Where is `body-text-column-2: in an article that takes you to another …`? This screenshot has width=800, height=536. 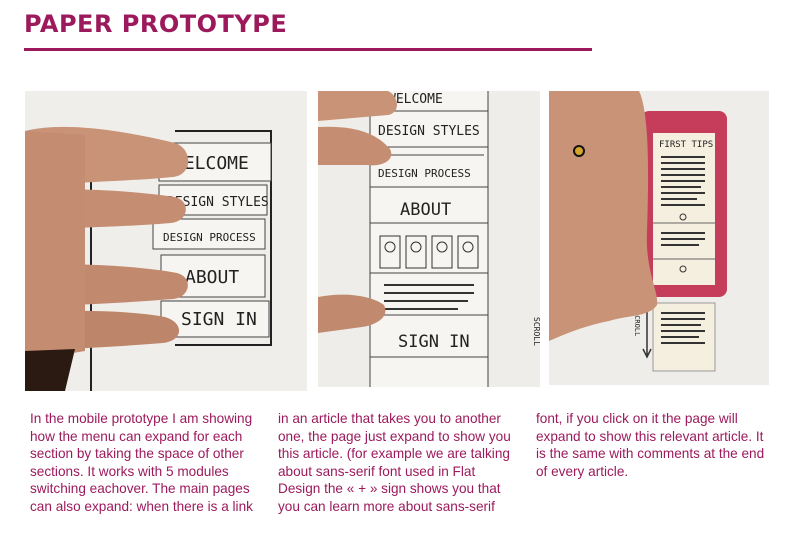
body-text-column-2: in an article that takes you to another … is located at coordinates (398, 463).